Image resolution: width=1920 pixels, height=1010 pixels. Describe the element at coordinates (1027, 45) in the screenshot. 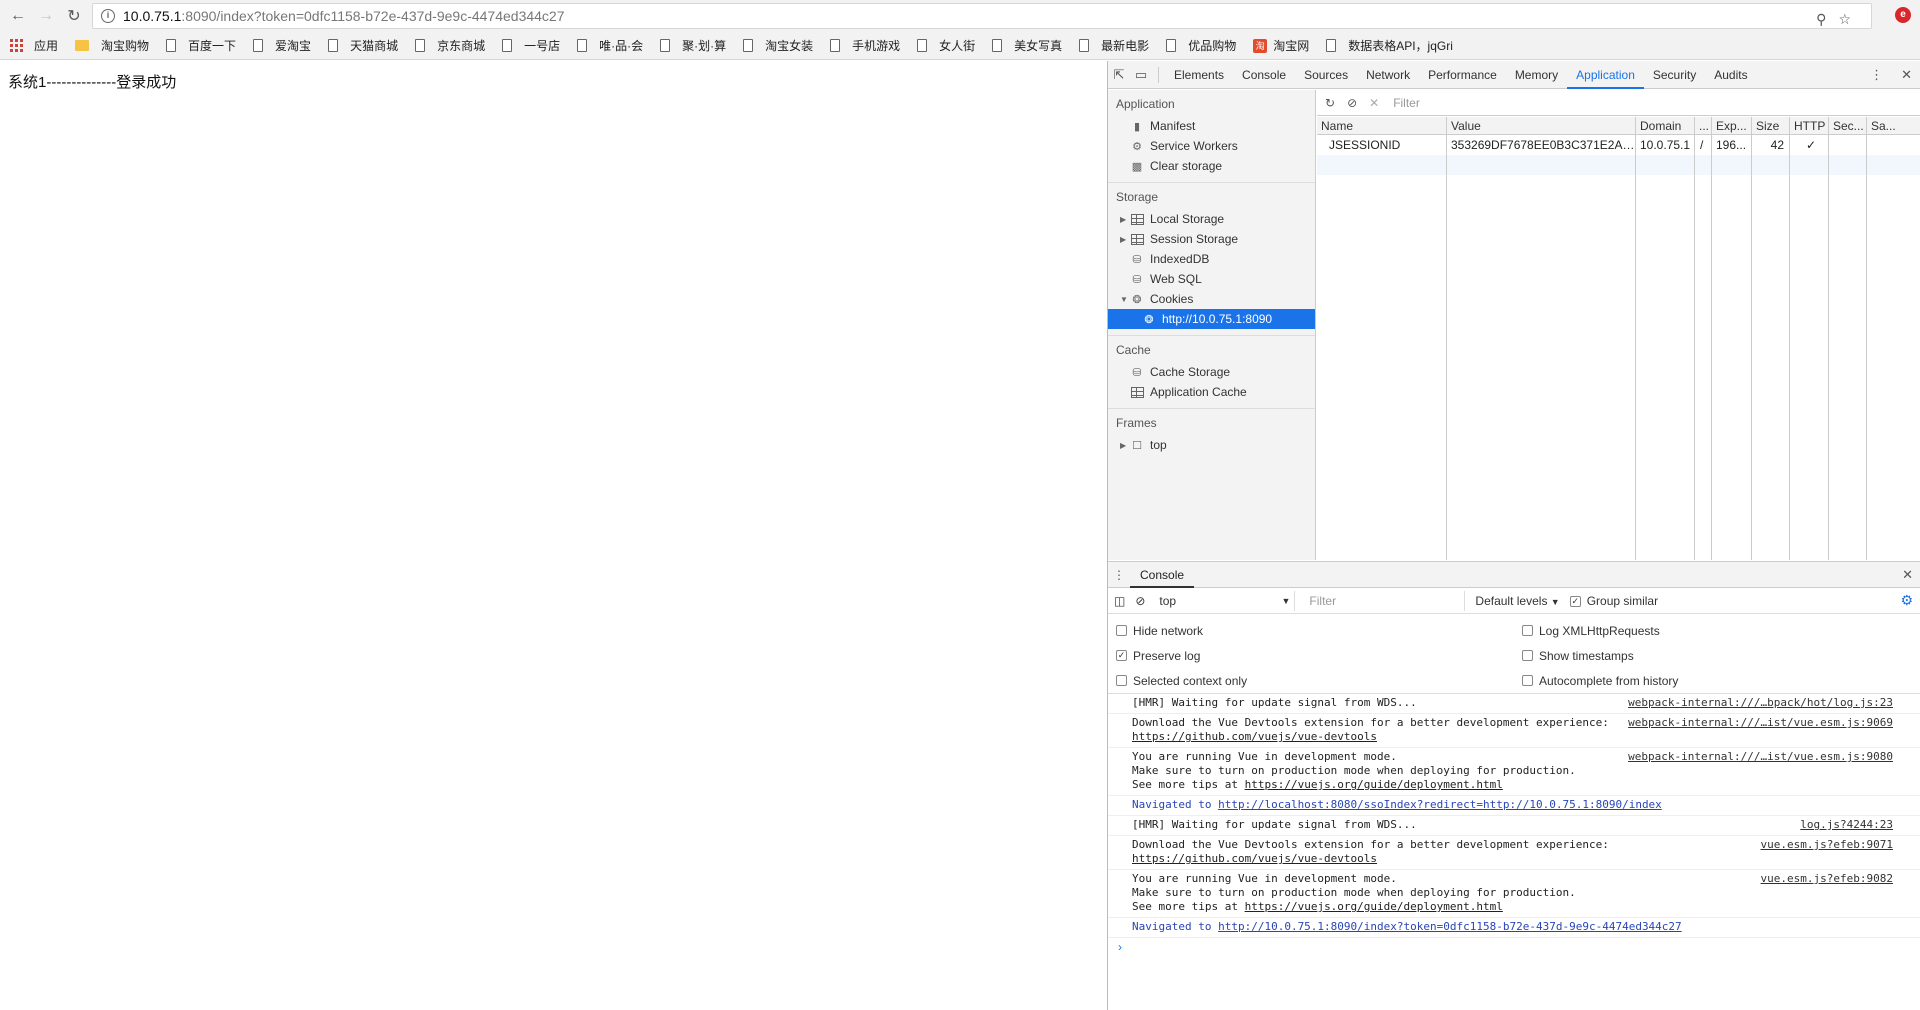

I see `bookmark-item: 美女写真` at that location.